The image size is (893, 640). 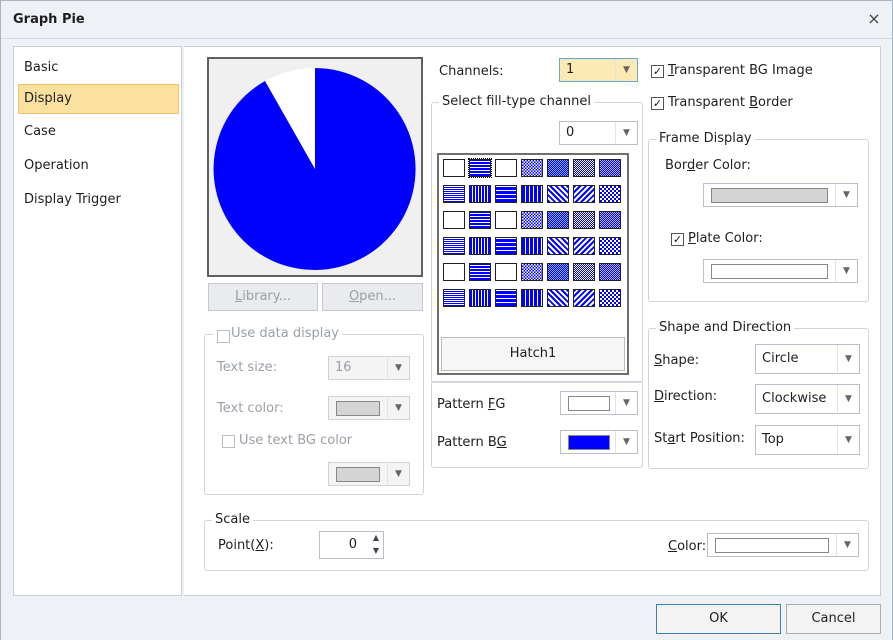 I want to click on shape-select: Circle ▼, so click(x=807, y=359).